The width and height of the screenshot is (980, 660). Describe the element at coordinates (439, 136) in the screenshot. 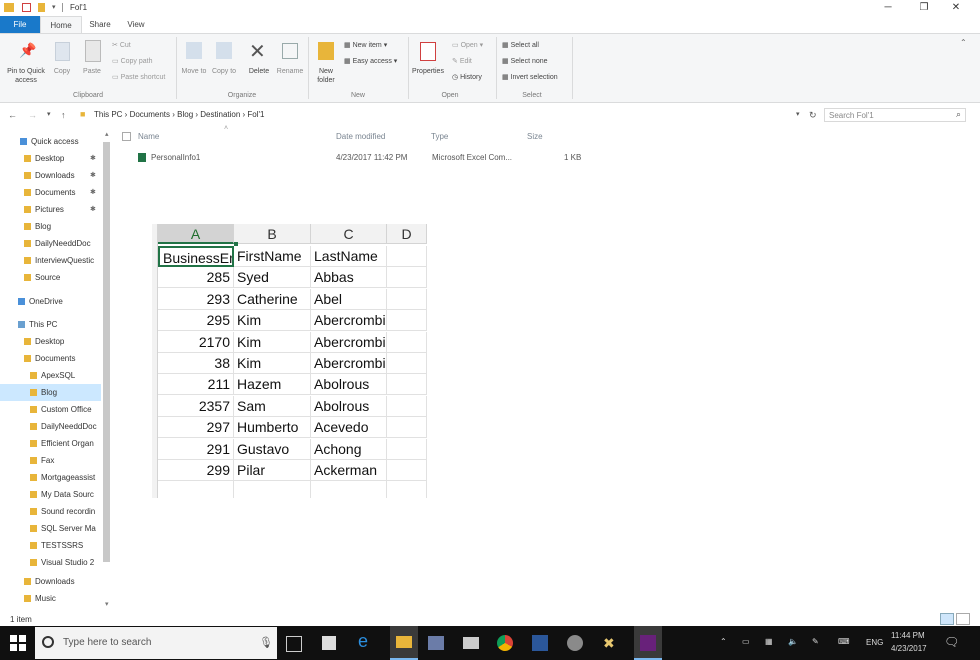

I see `column-type: Type` at that location.